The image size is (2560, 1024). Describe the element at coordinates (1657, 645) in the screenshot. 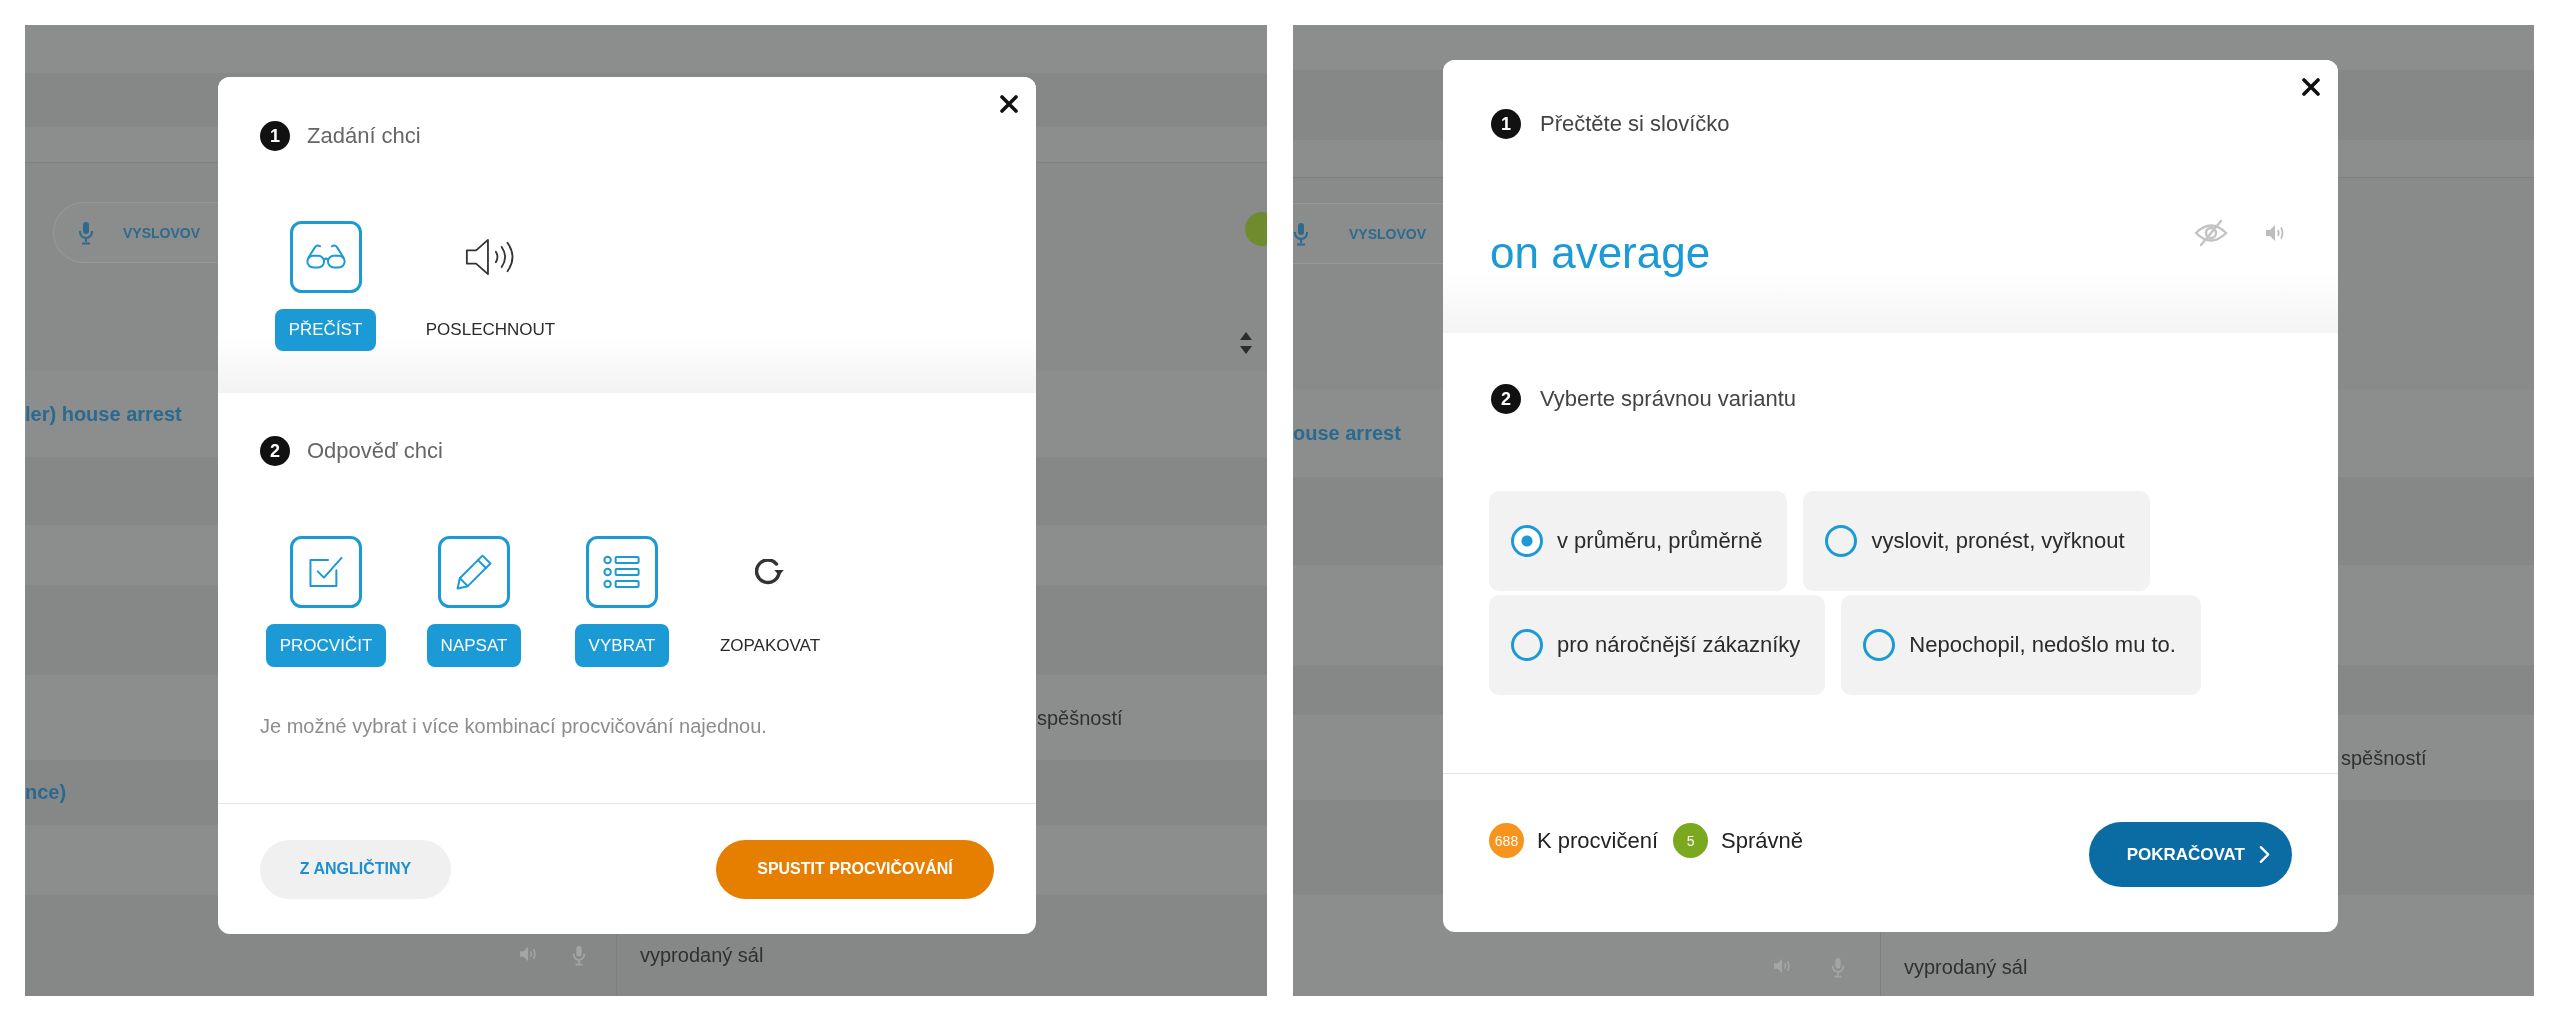

I see `answer-option: pro náročnější zákazníky` at that location.